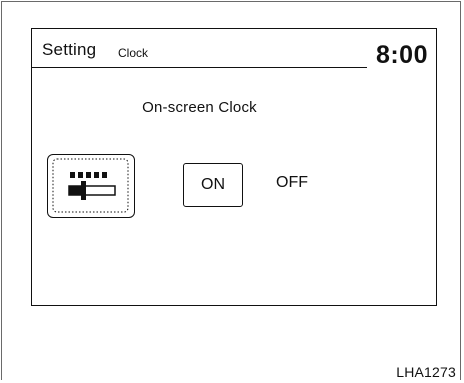 Image resolution: width=464 pixels, height=383 pixels. What do you see at coordinates (199, 107) in the screenshot?
I see `section-title: On-screen Clock` at bounding box center [199, 107].